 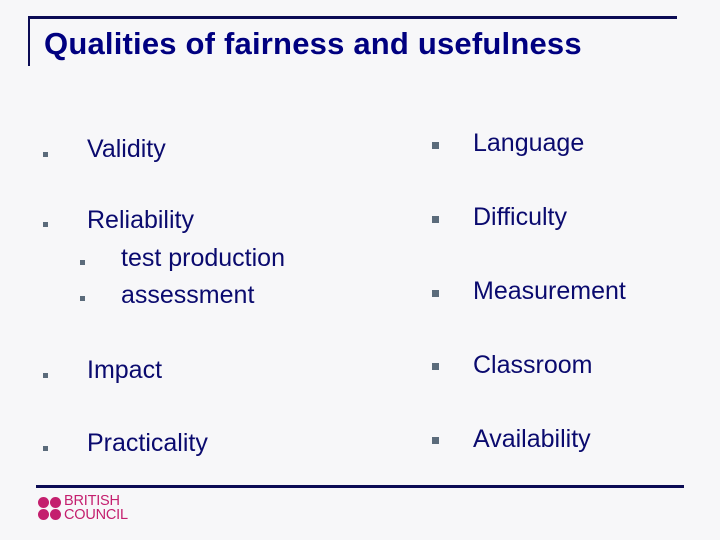 I want to click on list-item-classroom: Classroom, so click(x=533, y=365).